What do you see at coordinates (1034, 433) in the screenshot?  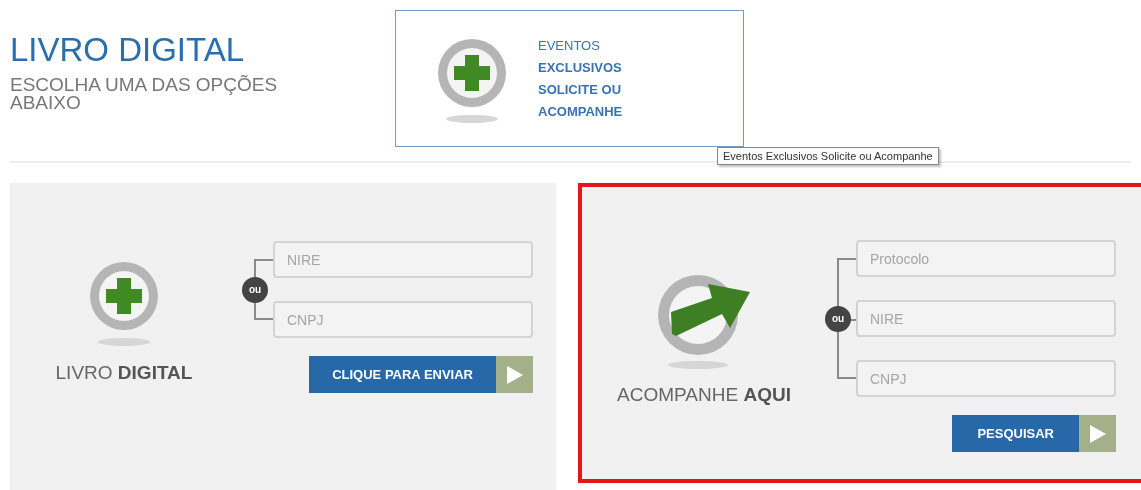 I see `submit-button: PESQUISAR` at bounding box center [1034, 433].